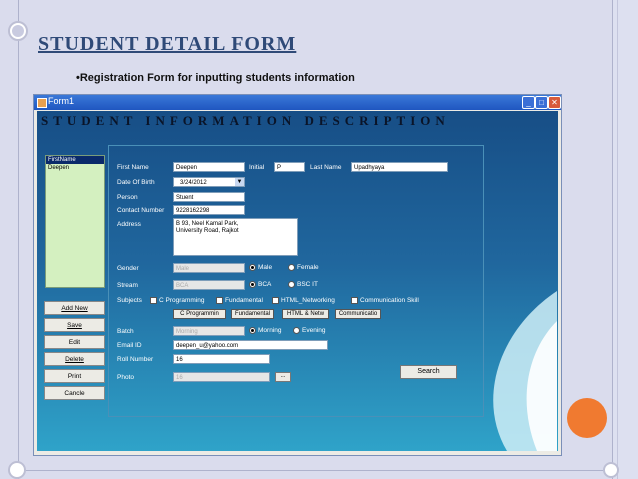 Image resolution: width=638 pixels, height=479 pixels. What do you see at coordinates (207, 231) in the screenshot?
I see `address-line-2: University Road, Rajkot` at bounding box center [207, 231].